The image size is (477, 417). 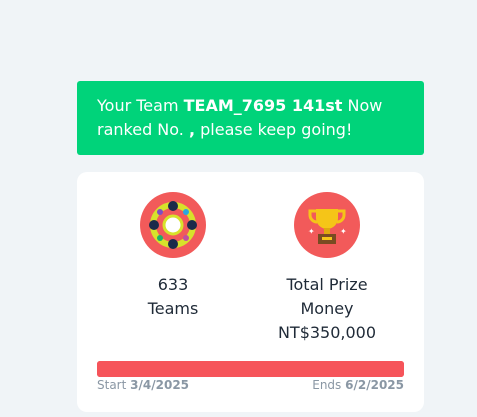 What do you see at coordinates (140, 105) in the screenshot?
I see `banner-prefix: Your Team` at bounding box center [140, 105].